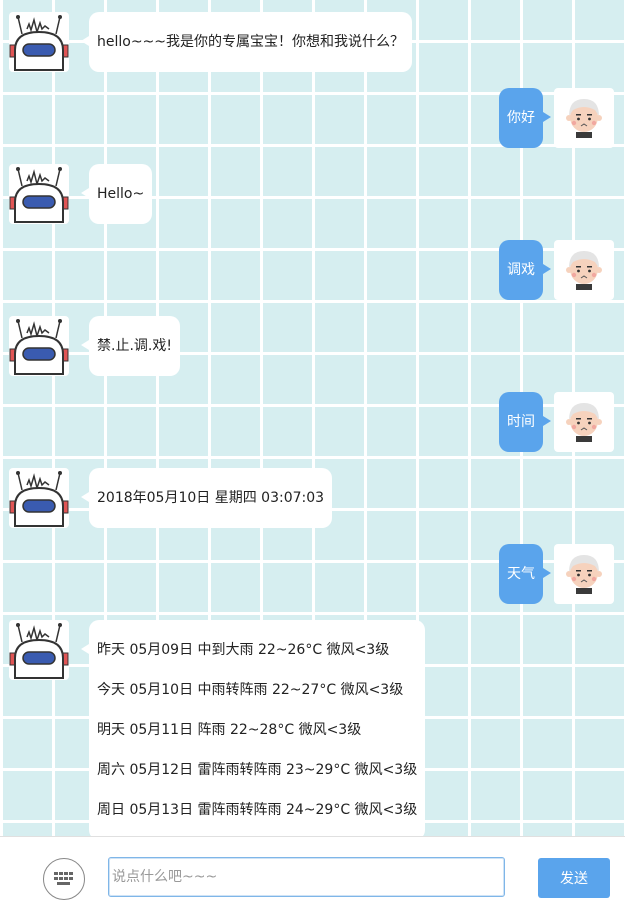  I want to click on keyboard-toggle-button, so click(64, 879).